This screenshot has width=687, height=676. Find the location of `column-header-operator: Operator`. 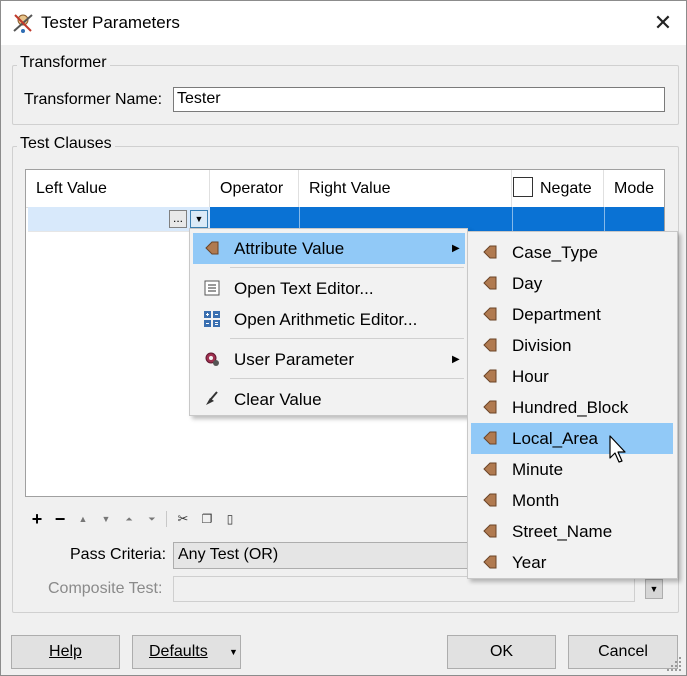

column-header-operator: Operator is located at coordinates (254, 188).